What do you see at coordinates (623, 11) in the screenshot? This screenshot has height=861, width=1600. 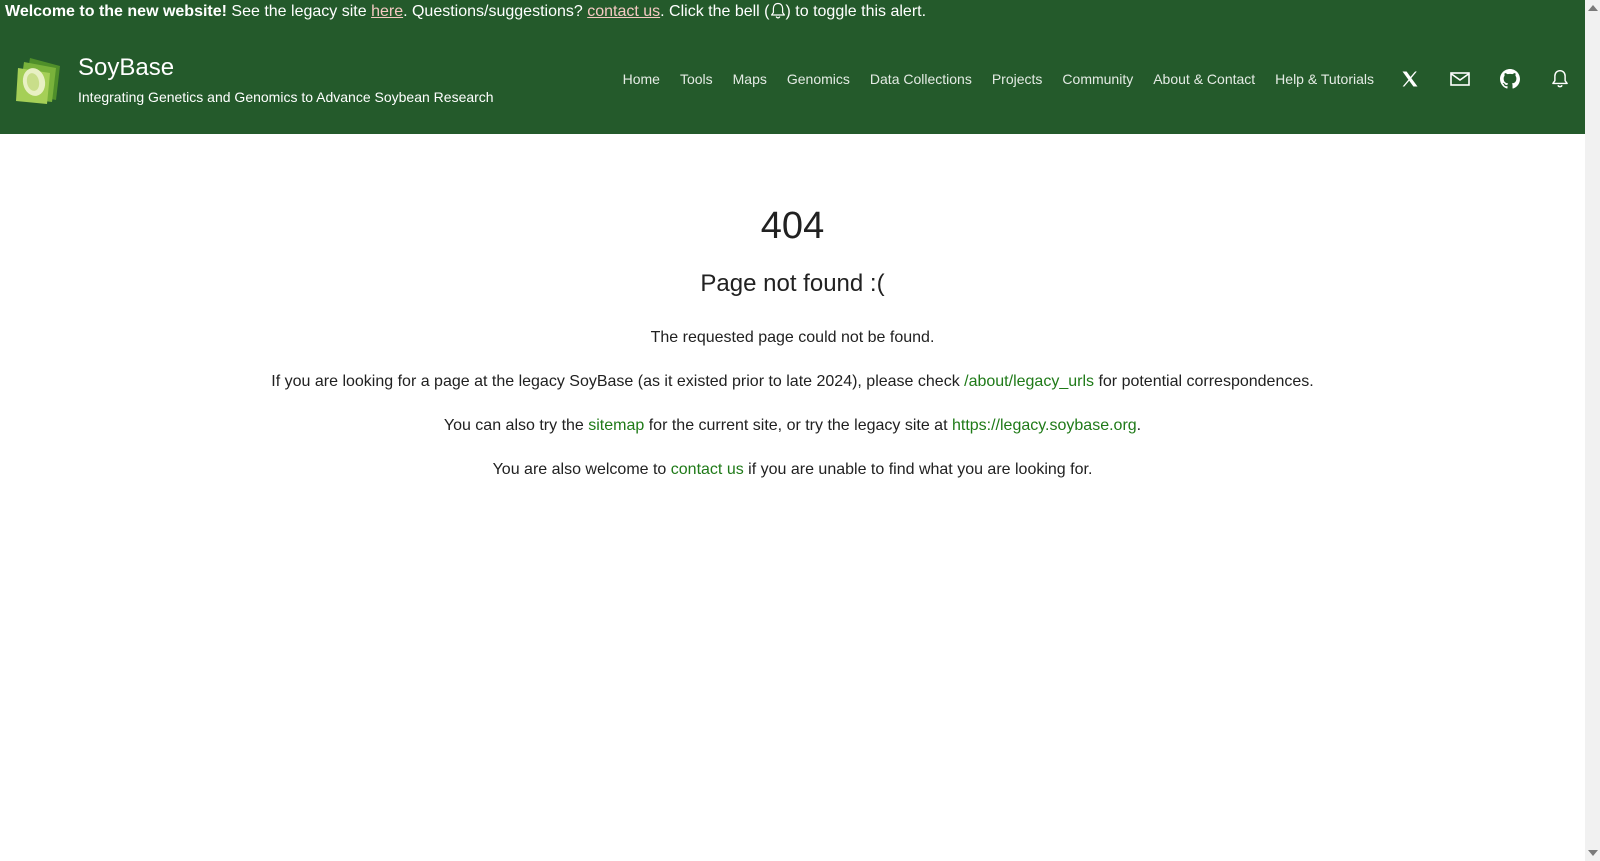 I see `alert-contact-link: contact us` at bounding box center [623, 11].